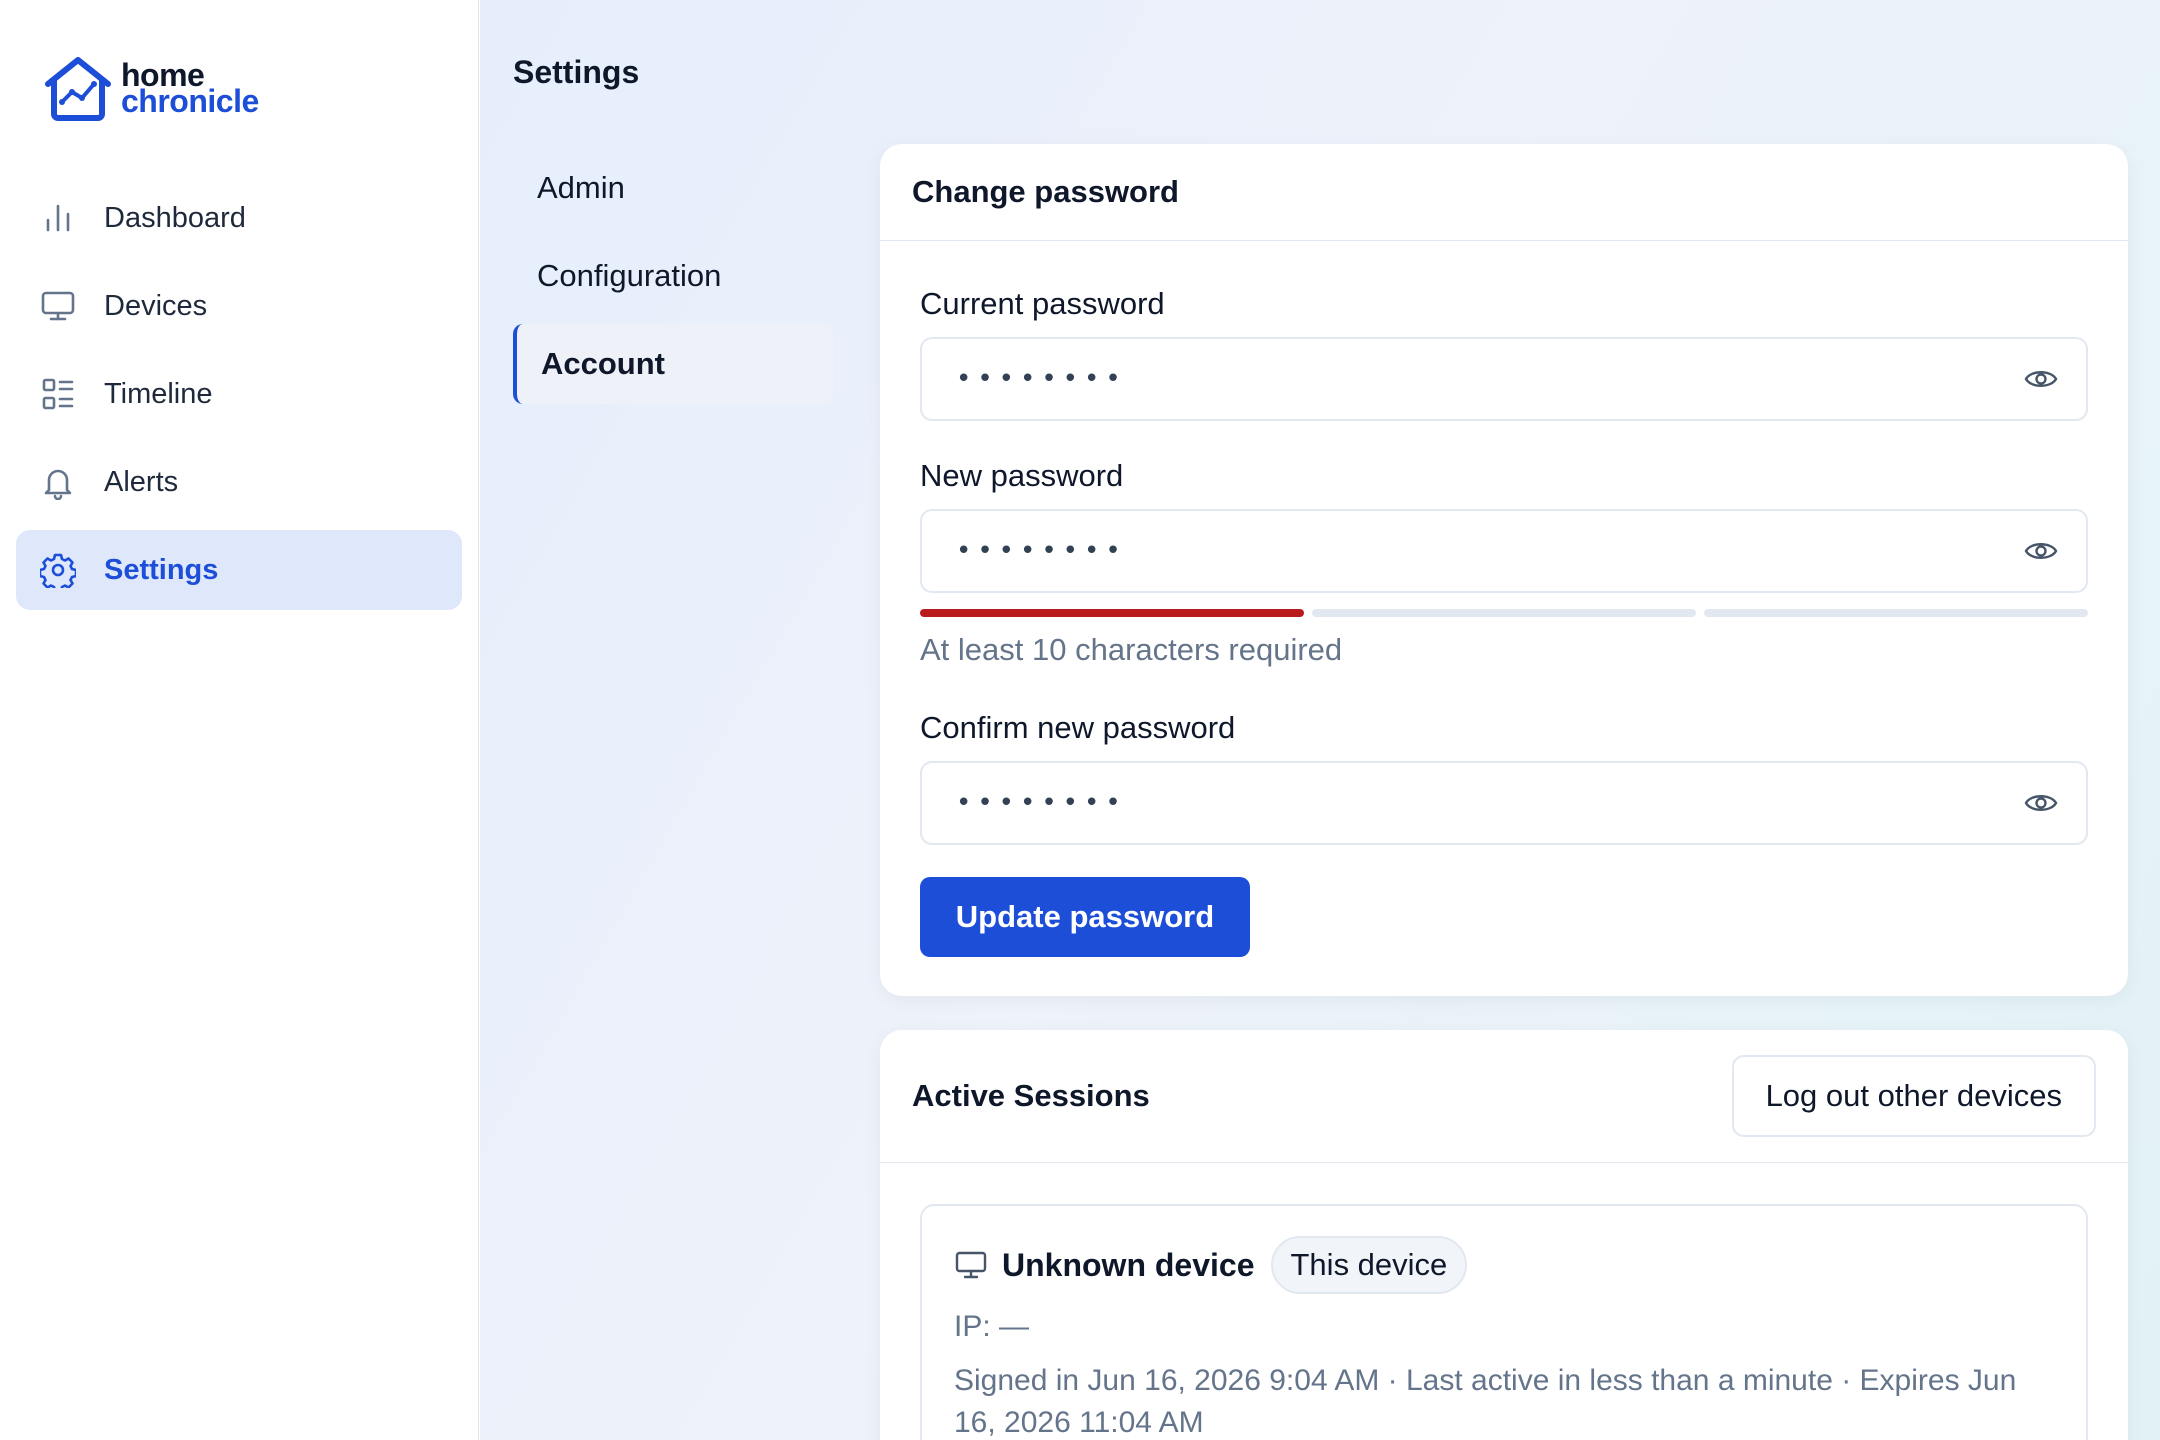 The image size is (2160, 1440). I want to click on logout-other-devices-button: Log out other devices, so click(1913, 1096).